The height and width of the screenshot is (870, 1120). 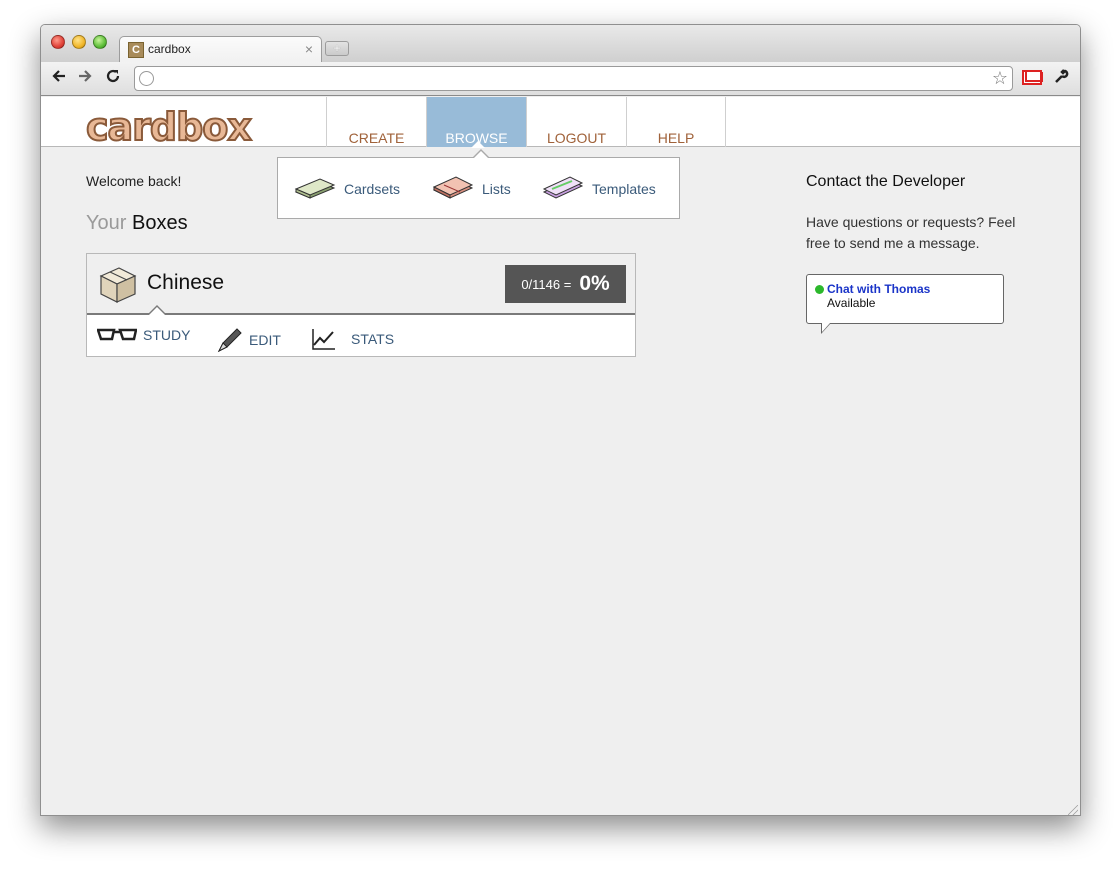 What do you see at coordinates (1061, 78) in the screenshot?
I see `wrench-menu-icon` at bounding box center [1061, 78].